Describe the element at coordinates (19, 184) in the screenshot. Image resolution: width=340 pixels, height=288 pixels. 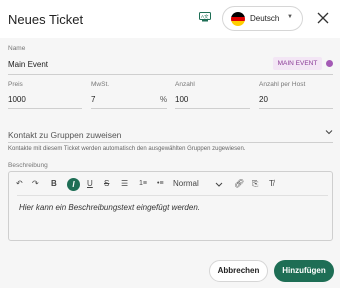
I see `undo-icon: ↶` at that location.